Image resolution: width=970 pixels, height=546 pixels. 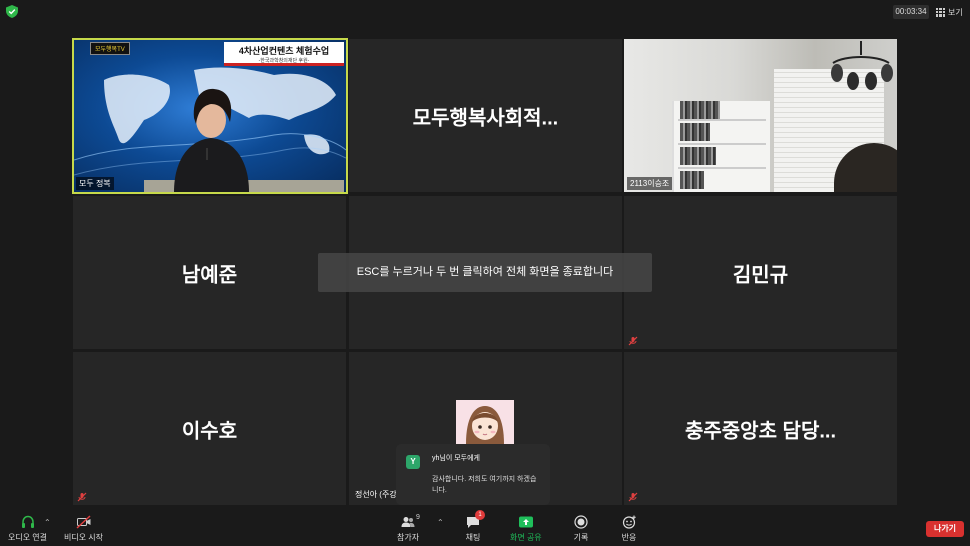 What do you see at coordinates (408, 522) in the screenshot?
I see `participants-icon` at bounding box center [408, 522].